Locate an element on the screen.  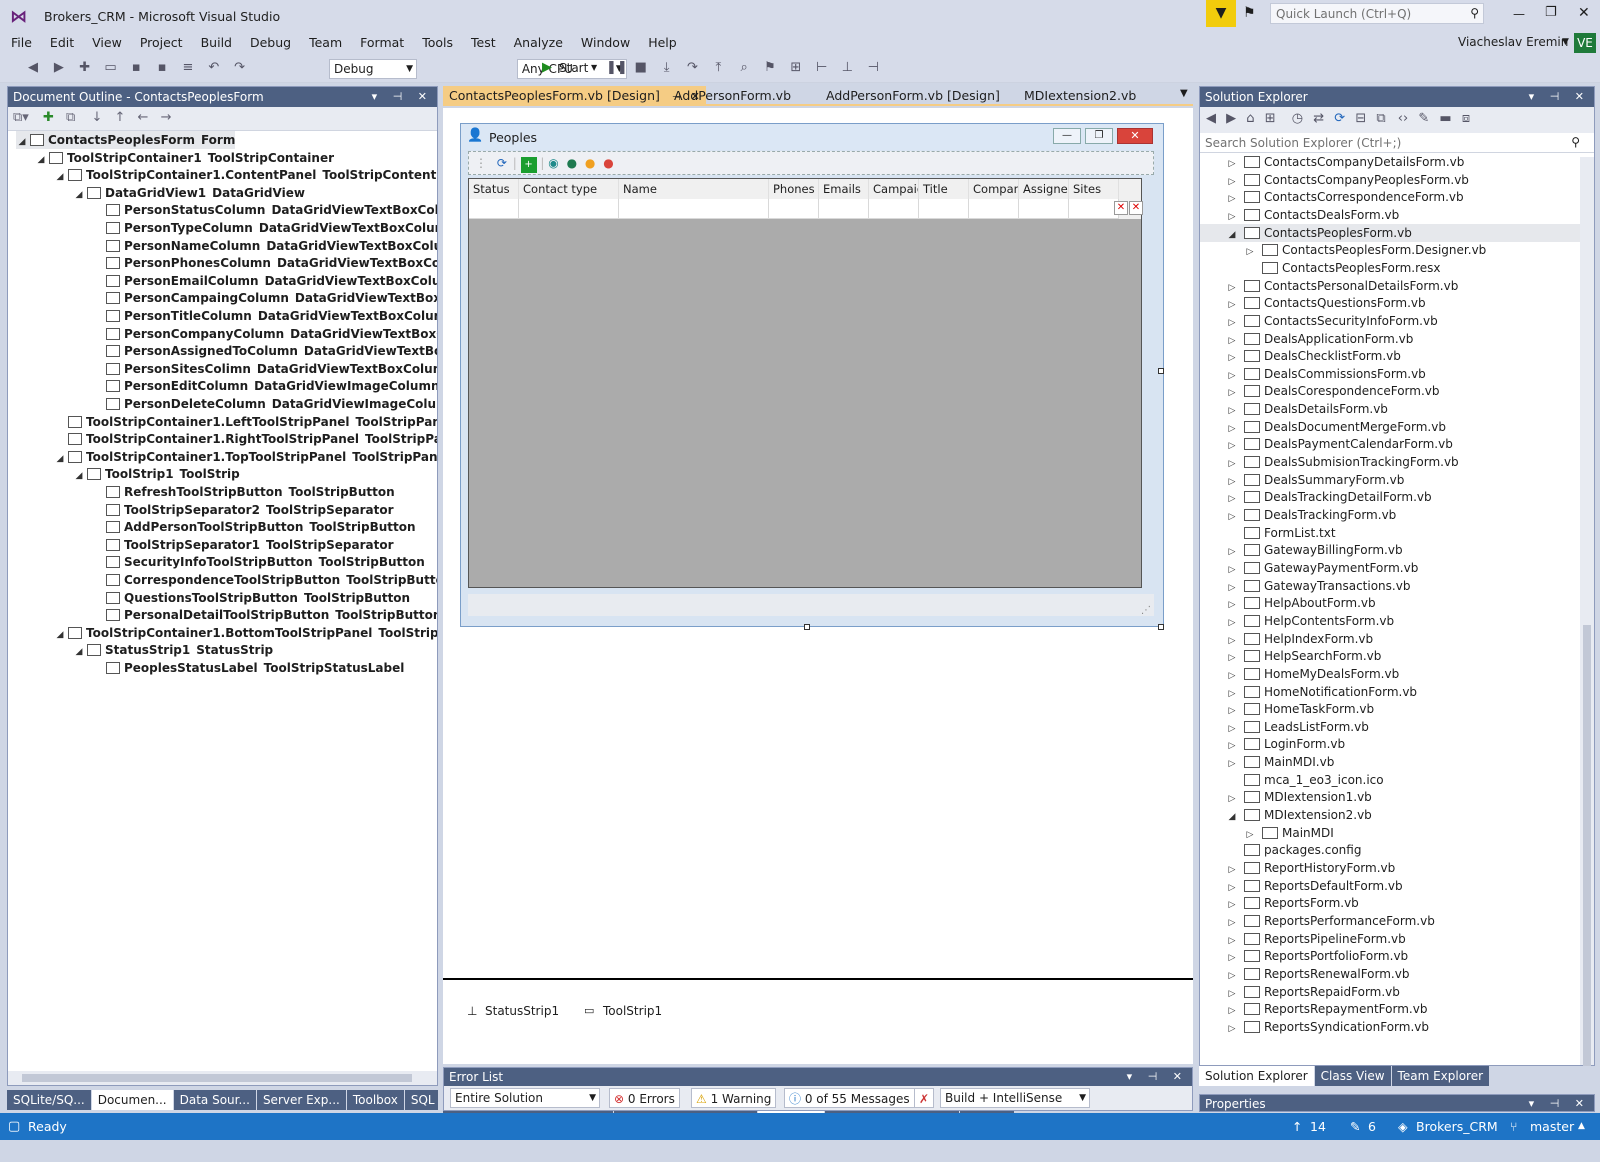
copy-icon: ⧉ is located at coordinates (70, 117).